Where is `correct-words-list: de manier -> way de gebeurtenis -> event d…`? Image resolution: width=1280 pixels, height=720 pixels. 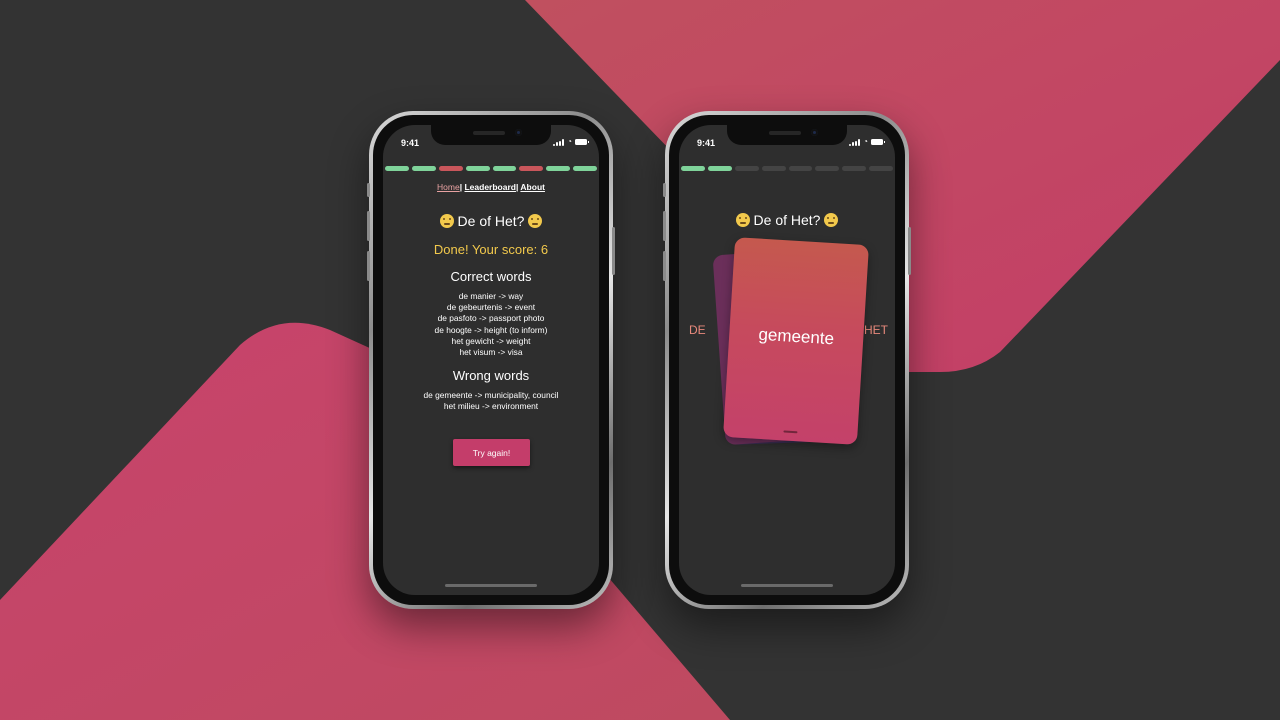 correct-words-list: de manier -> way de gebeurtenis -> event d… is located at coordinates (491, 324).